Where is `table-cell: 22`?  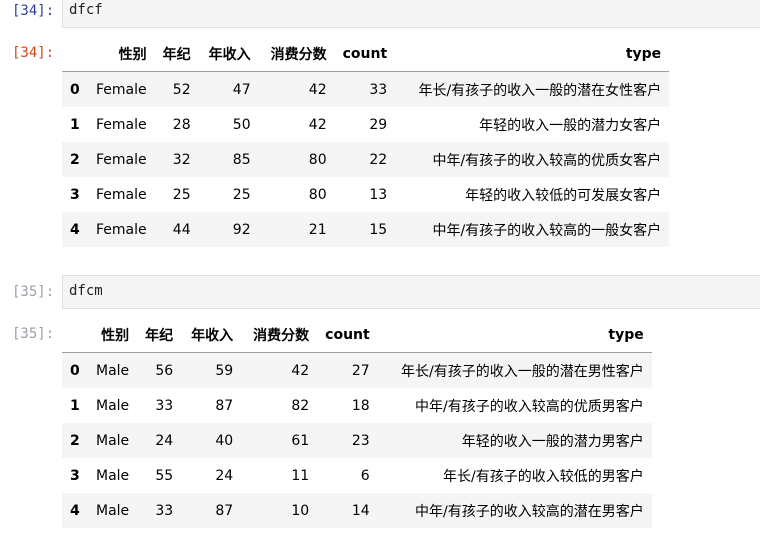 table-cell: 22 is located at coordinates (378, 159).